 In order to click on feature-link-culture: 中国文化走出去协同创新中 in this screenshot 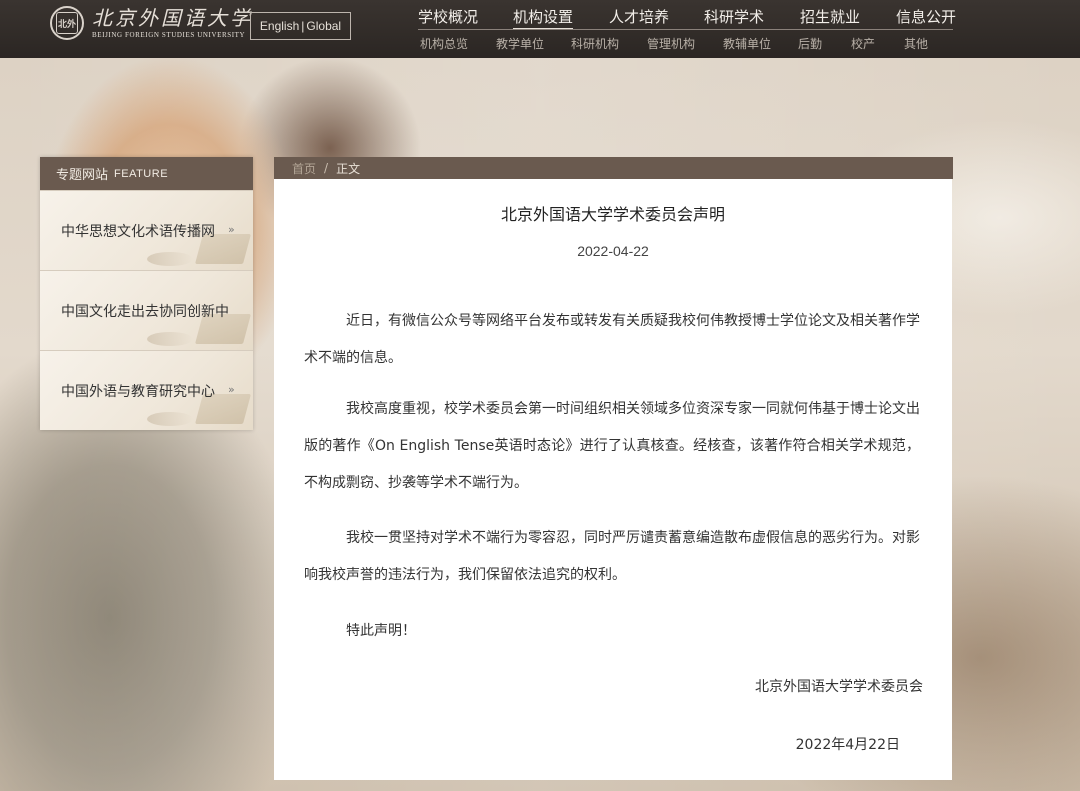, I will do `click(146, 310)`.